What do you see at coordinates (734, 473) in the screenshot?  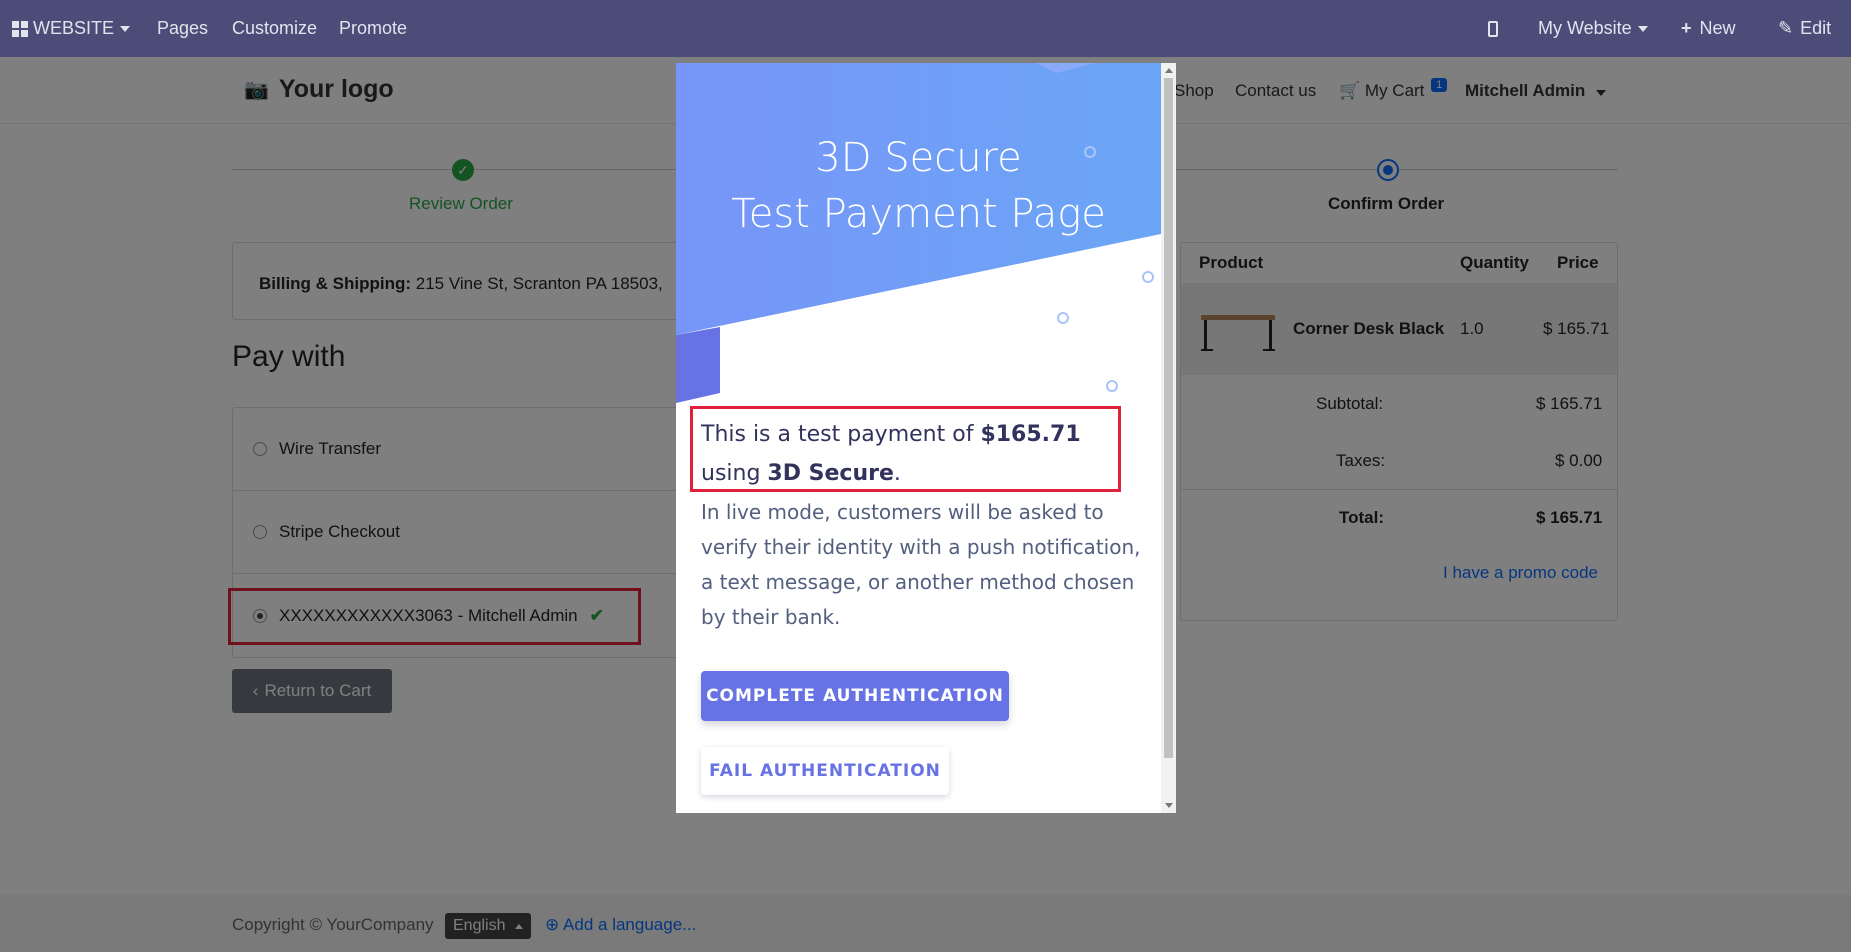 I see `msg-mid: using` at bounding box center [734, 473].